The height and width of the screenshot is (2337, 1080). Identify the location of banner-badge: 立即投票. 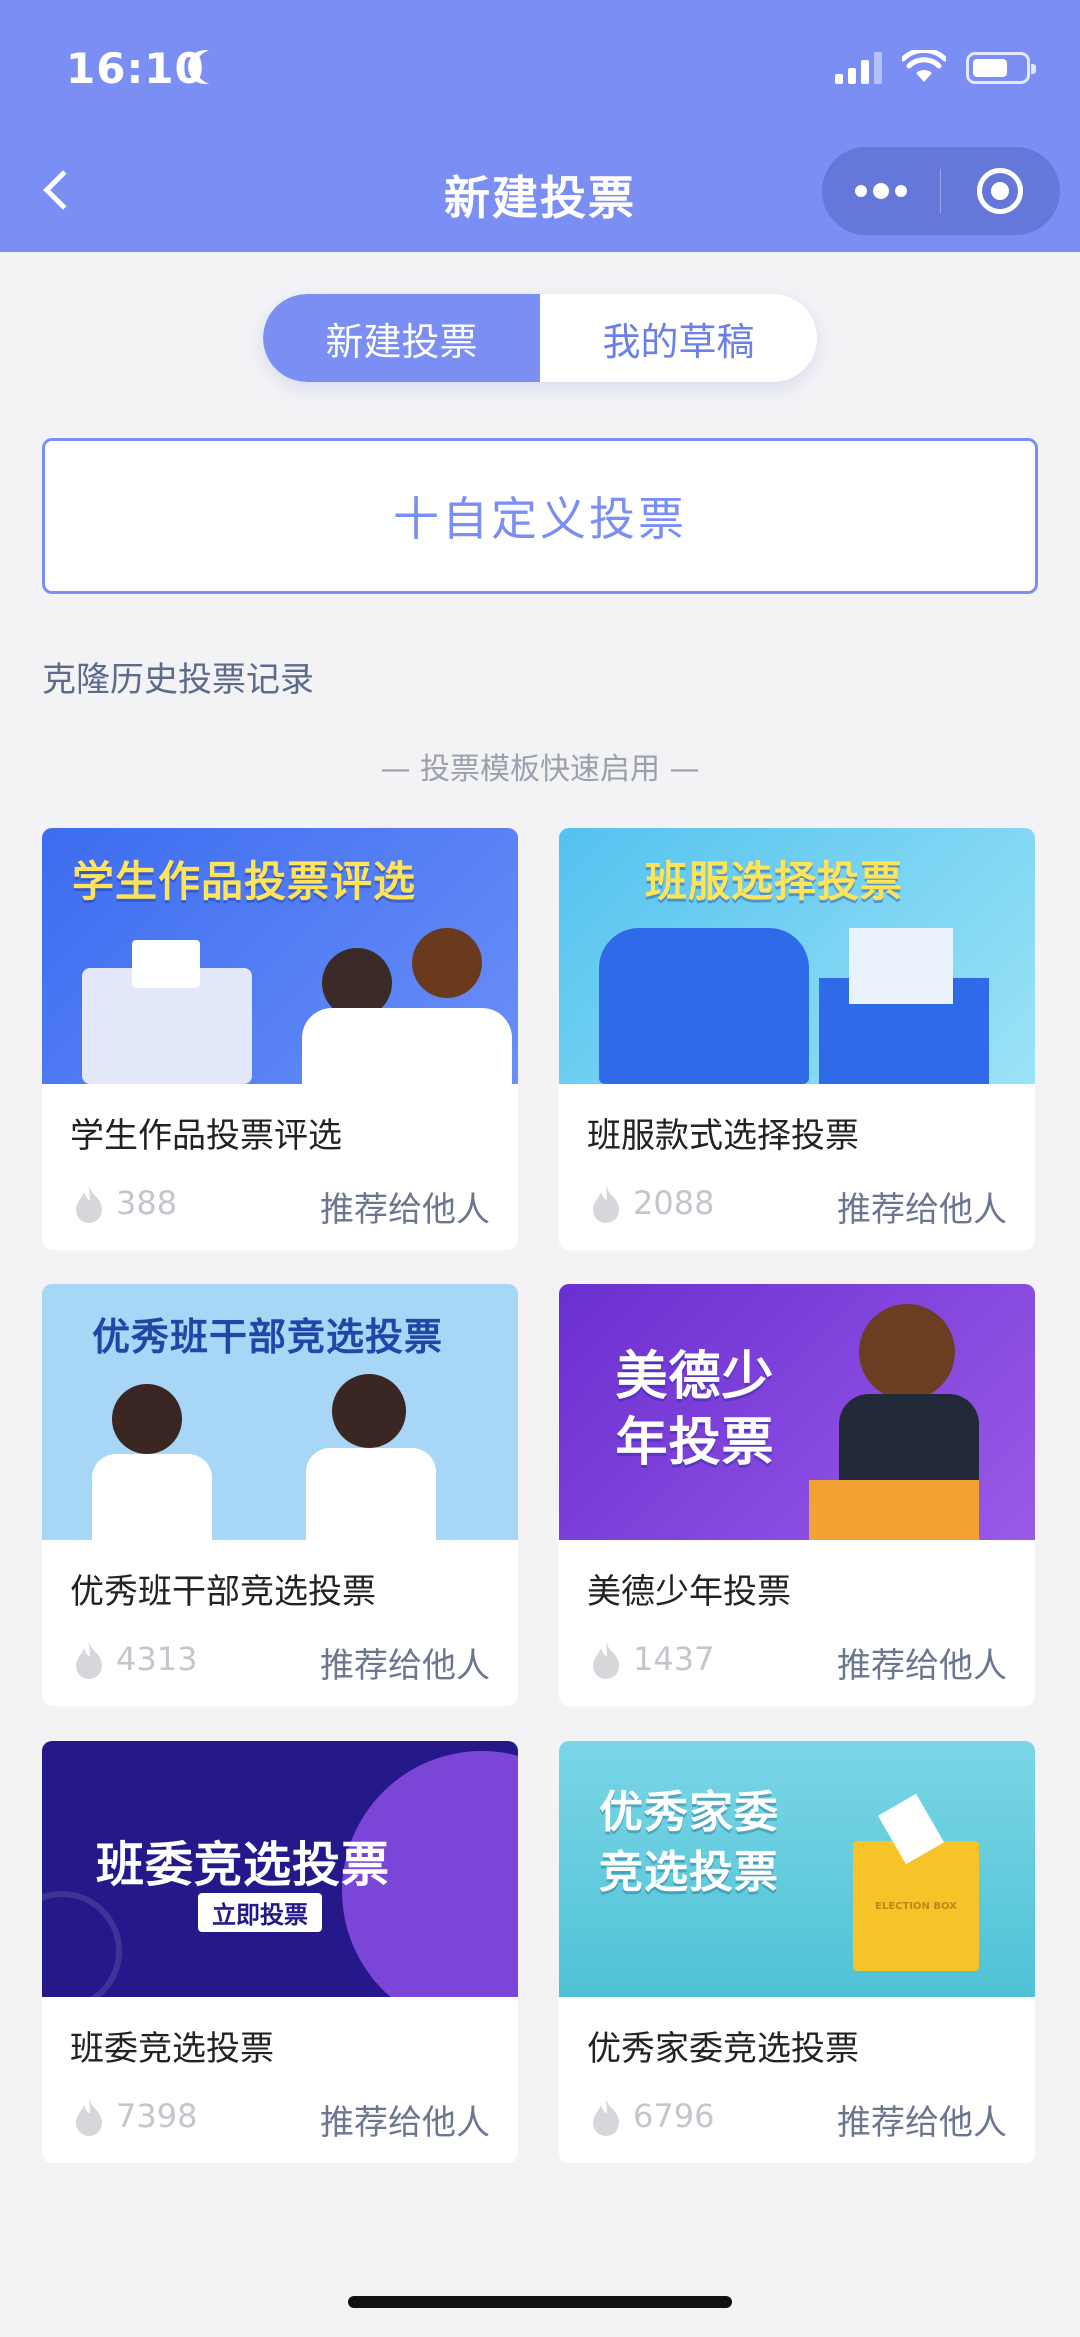
(260, 1912).